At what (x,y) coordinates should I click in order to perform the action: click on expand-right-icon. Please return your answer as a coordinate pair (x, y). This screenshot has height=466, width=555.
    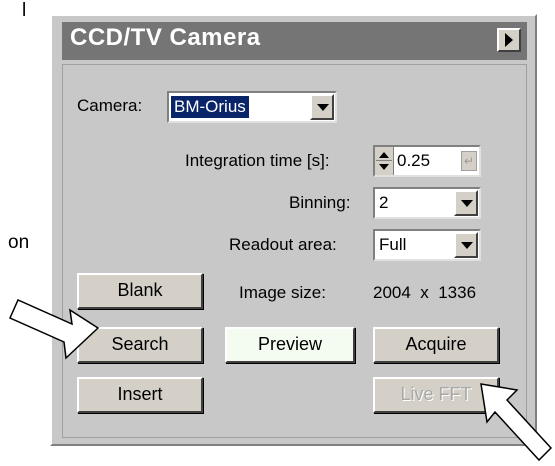
    Looking at the image, I should click on (509, 40).